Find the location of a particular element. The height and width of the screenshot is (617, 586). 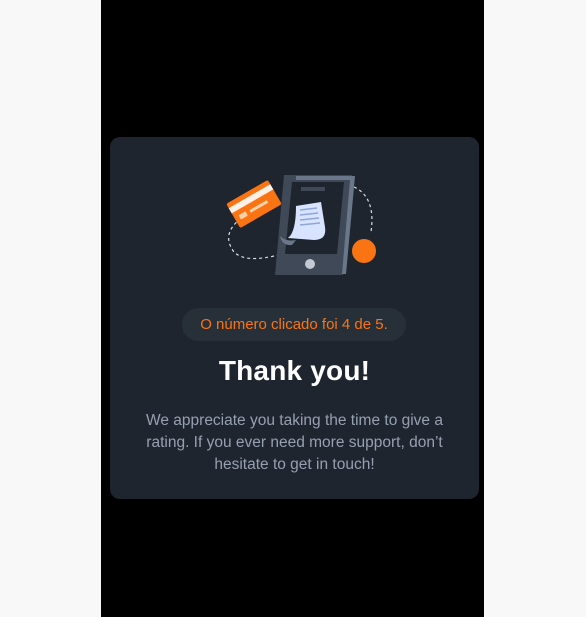

thank-you-illustration is located at coordinates (301, 225).